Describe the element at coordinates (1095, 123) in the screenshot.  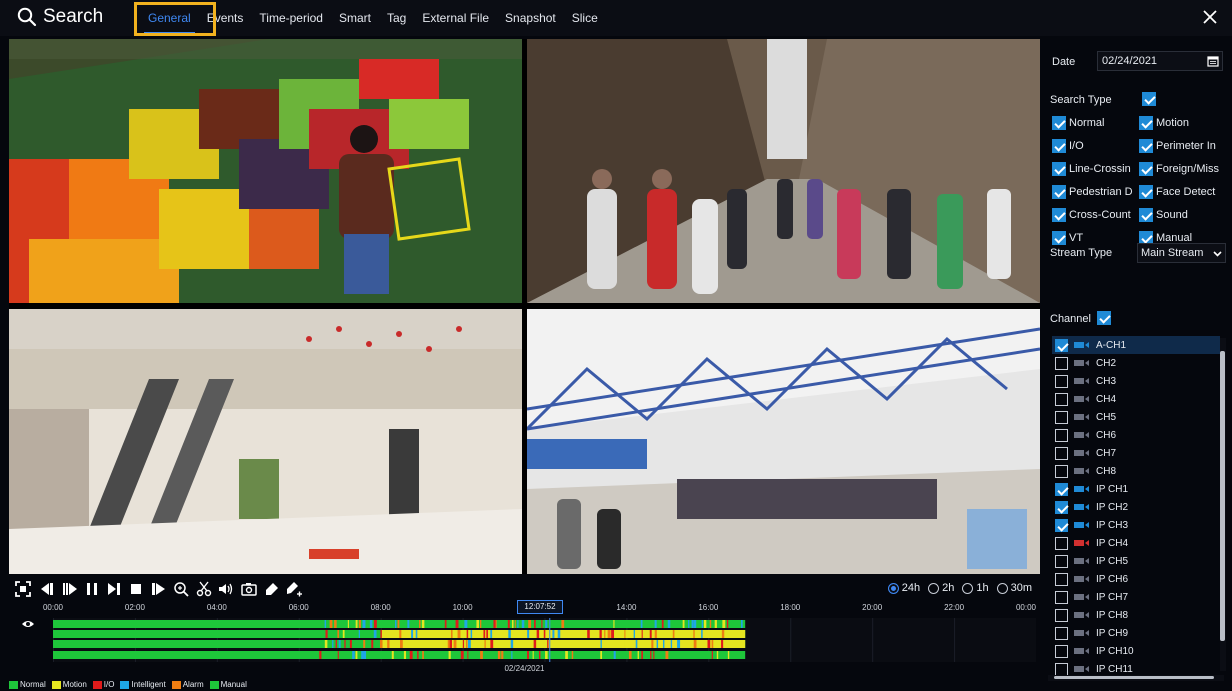
I see `search-type-option: Normal` at that location.